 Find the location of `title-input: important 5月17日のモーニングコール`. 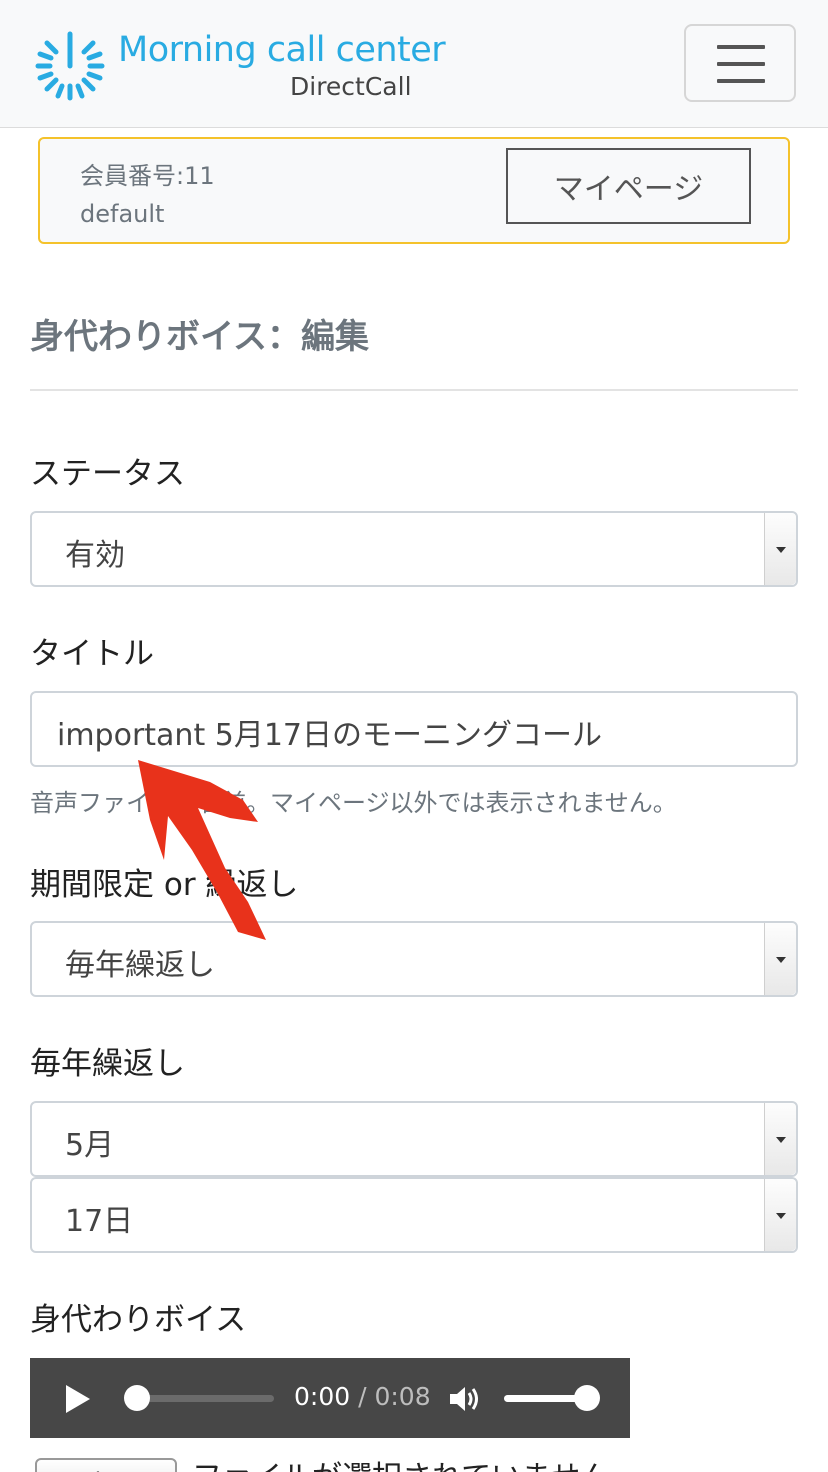

title-input: important 5月17日のモーニングコール is located at coordinates (414, 729).